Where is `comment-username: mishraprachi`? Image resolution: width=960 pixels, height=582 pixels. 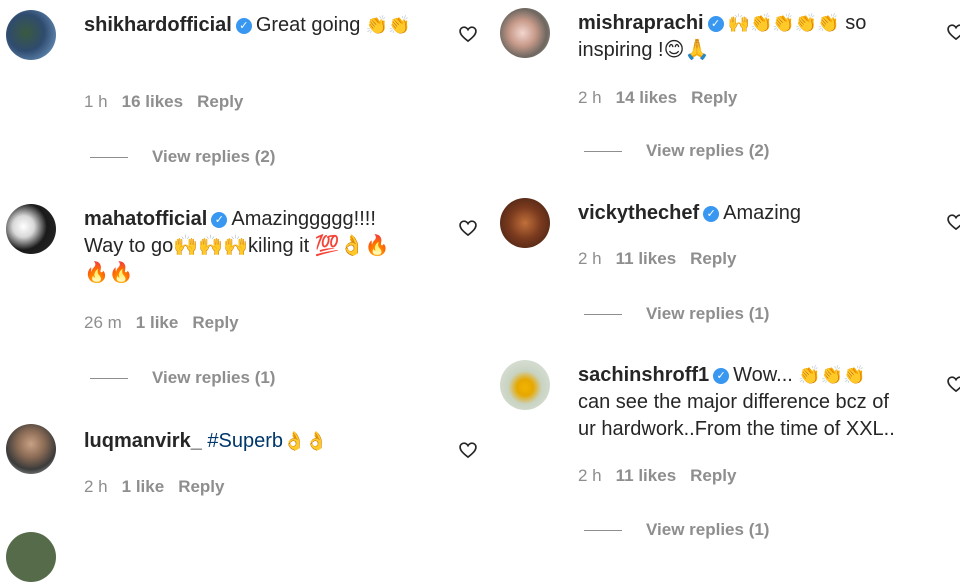 comment-username: mishraprachi is located at coordinates (641, 23).